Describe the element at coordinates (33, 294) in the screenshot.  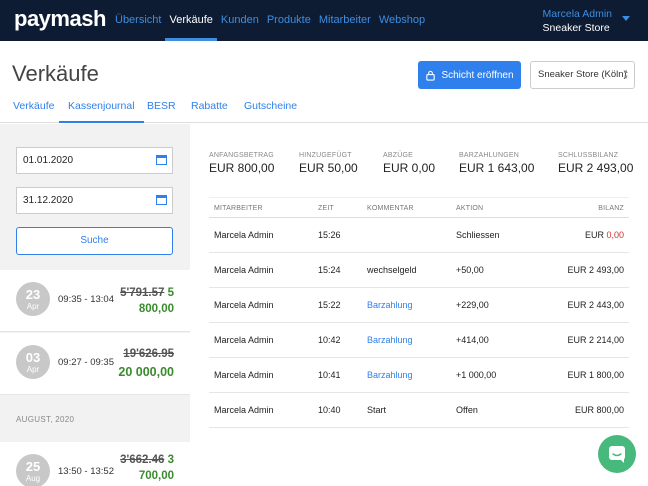
I see `date-badge-day: 23` at that location.